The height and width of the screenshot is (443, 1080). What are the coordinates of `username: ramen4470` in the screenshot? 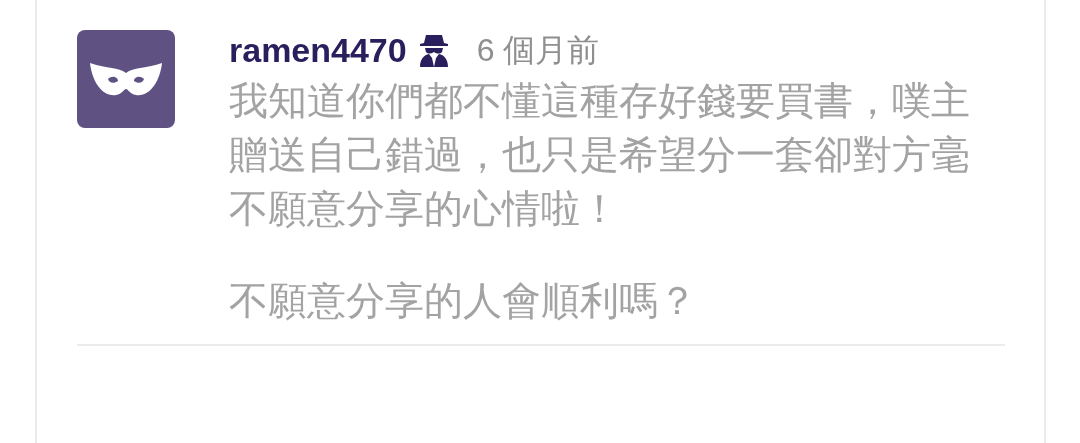 It's located at (318, 50).